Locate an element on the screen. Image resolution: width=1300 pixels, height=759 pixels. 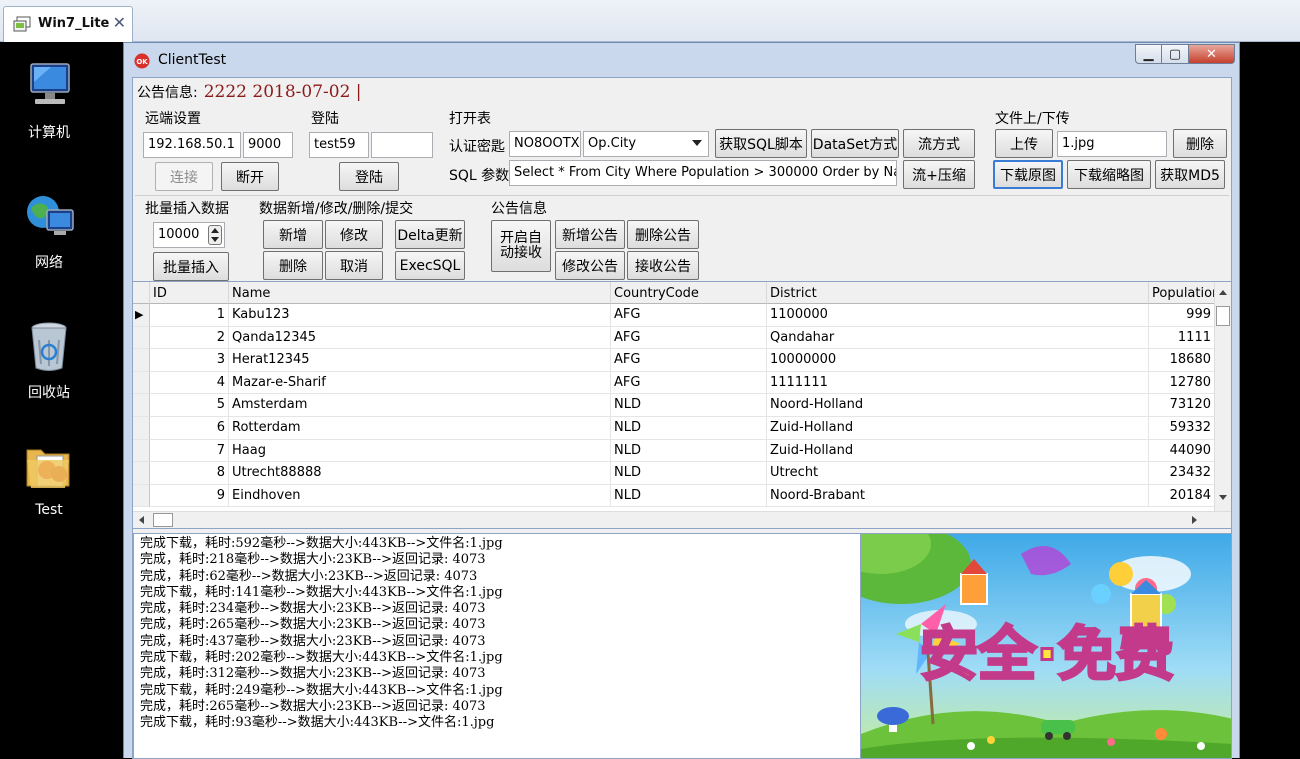
table-row: ▶ 1 Kabu123 AFG 1100000 999 is located at coordinates (674, 315).